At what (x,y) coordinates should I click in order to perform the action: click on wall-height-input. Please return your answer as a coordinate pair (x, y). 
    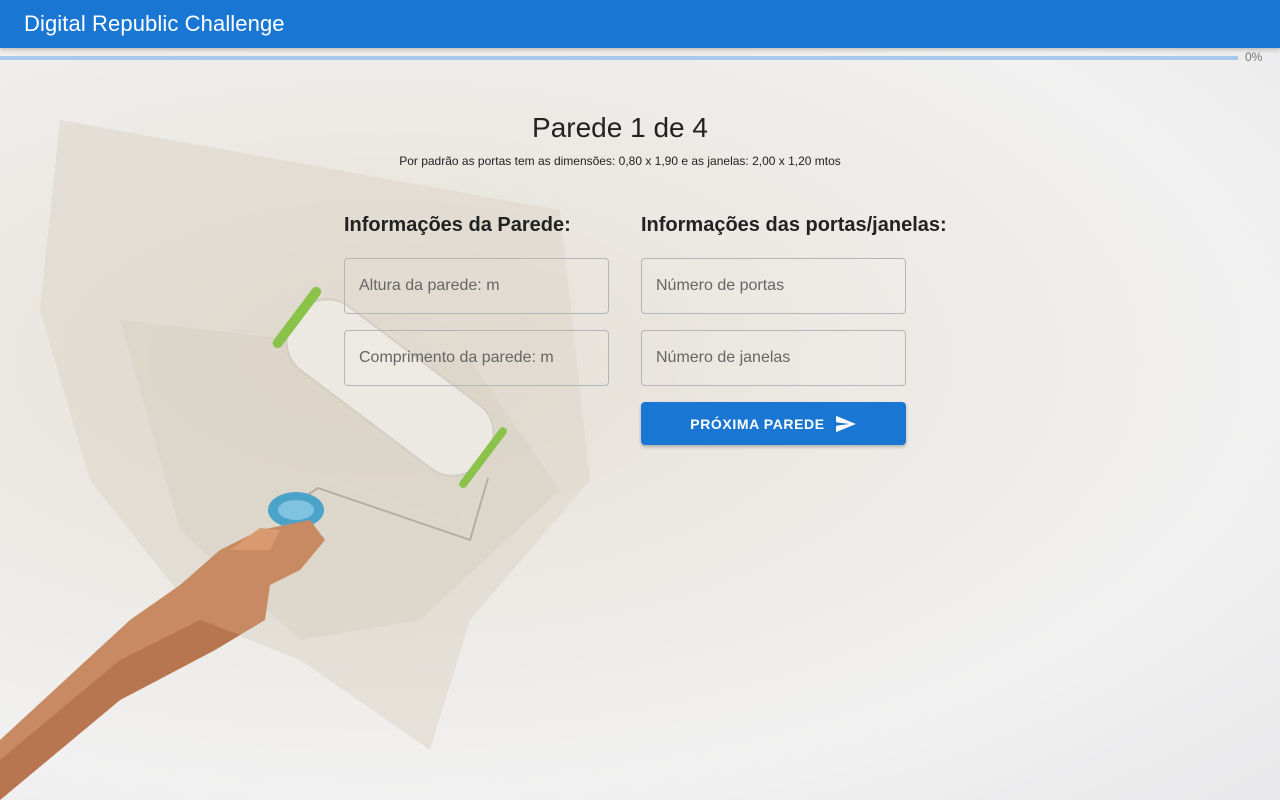
    Looking at the image, I should click on (483, 286).